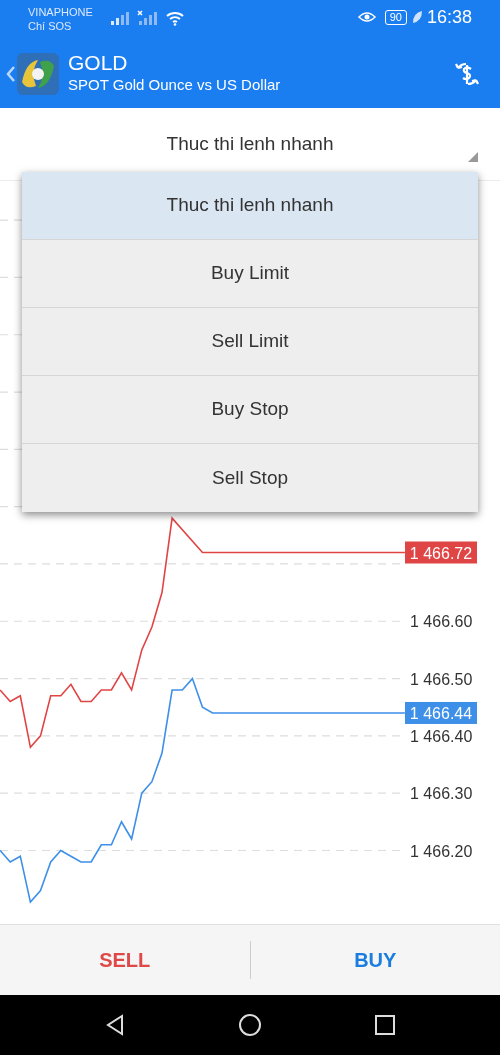  What do you see at coordinates (60, 13) in the screenshot?
I see `carrier-name: VINAPHONE` at bounding box center [60, 13].